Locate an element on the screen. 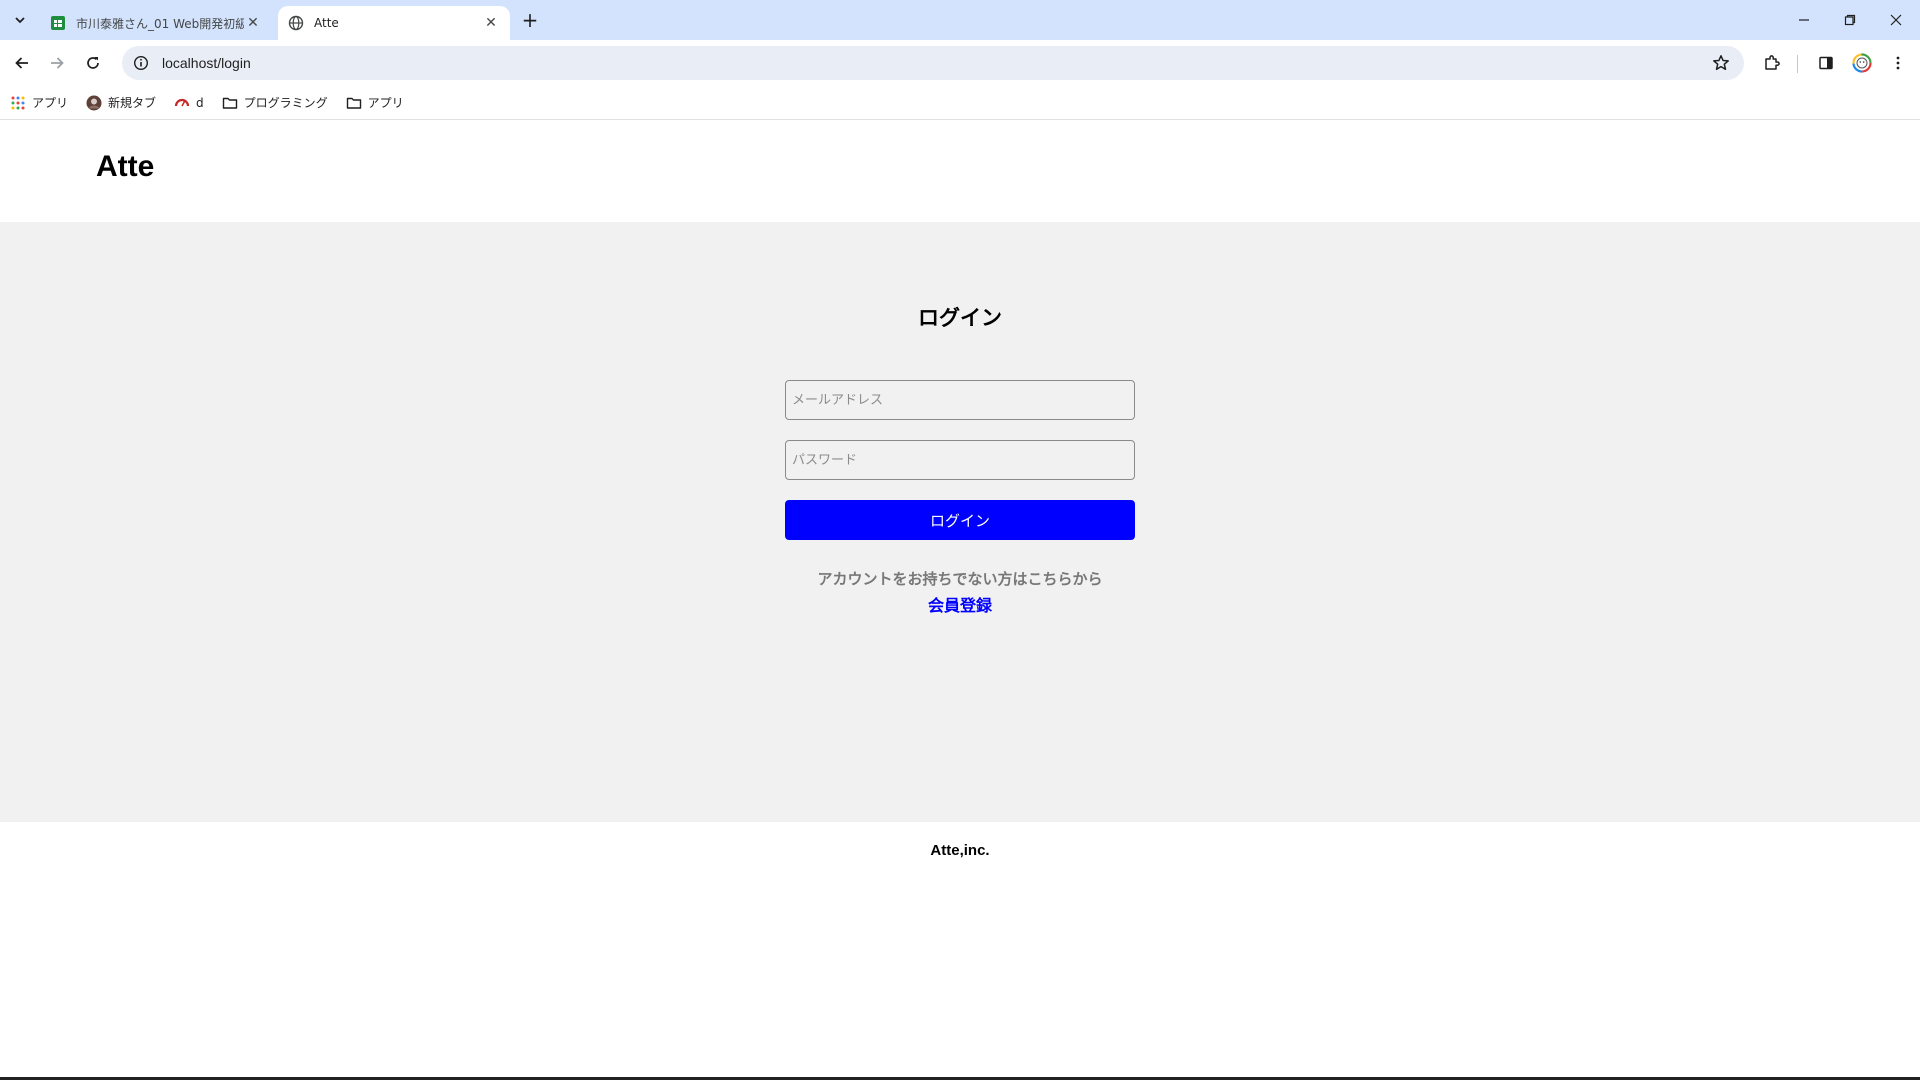  info-icon is located at coordinates (141, 63).